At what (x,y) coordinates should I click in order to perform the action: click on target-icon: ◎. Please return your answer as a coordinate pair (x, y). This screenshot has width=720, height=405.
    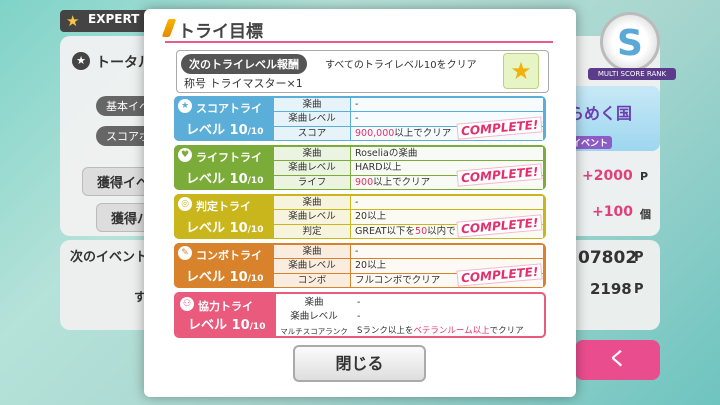
    Looking at the image, I should click on (185, 204).